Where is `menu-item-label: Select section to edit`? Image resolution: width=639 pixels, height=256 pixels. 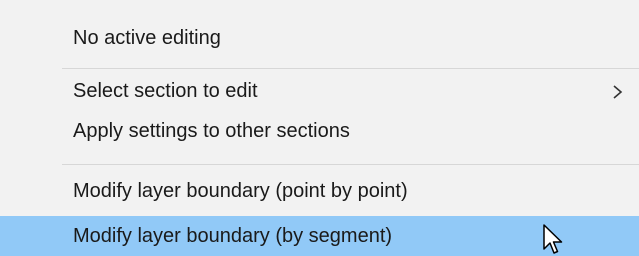 menu-item-label: Select section to edit is located at coordinates (165, 90).